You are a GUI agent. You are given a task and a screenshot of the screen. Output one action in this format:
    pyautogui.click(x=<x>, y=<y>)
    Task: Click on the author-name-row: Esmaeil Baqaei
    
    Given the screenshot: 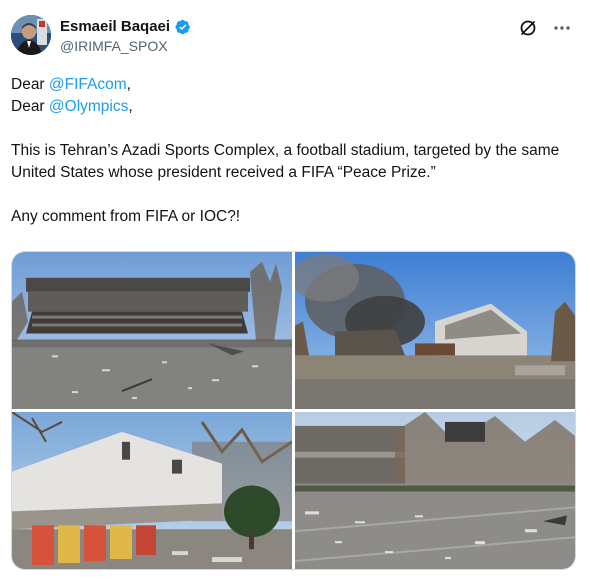 What is the action you would take?
    pyautogui.click(x=125, y=26)
    